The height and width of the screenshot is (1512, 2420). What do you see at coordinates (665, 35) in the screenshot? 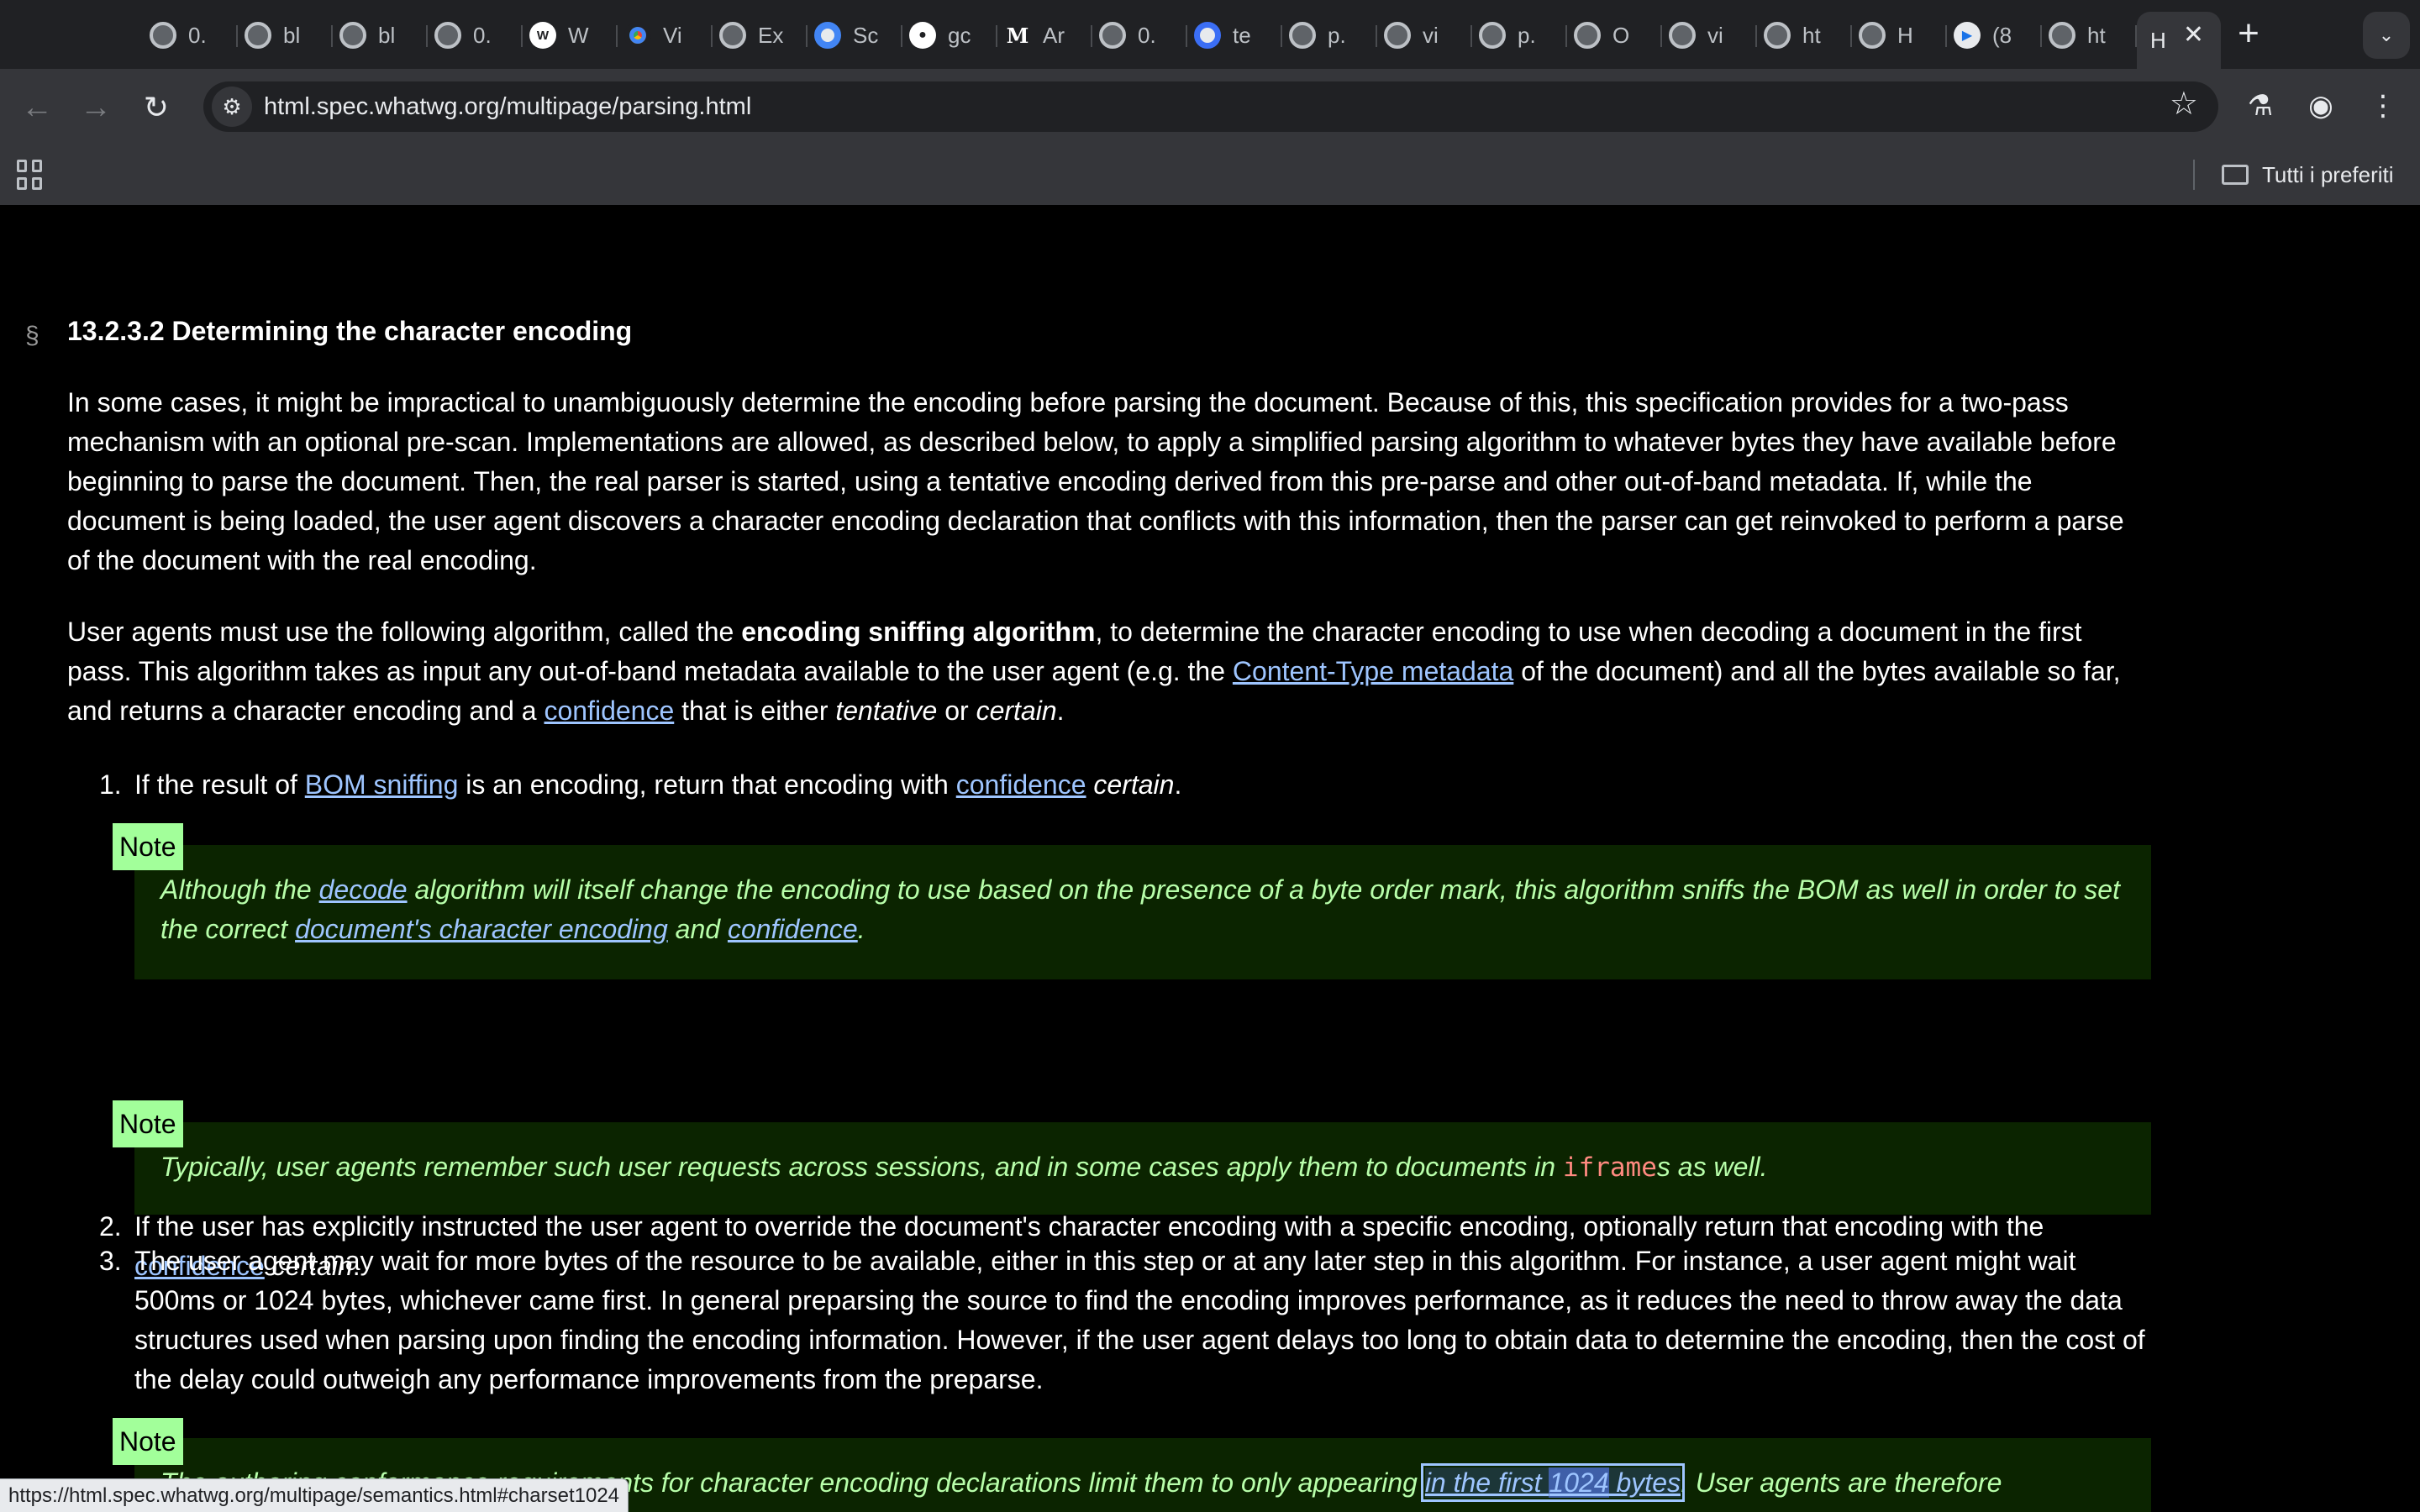
I see `tab: Vi` at bounding box center [665, 35].